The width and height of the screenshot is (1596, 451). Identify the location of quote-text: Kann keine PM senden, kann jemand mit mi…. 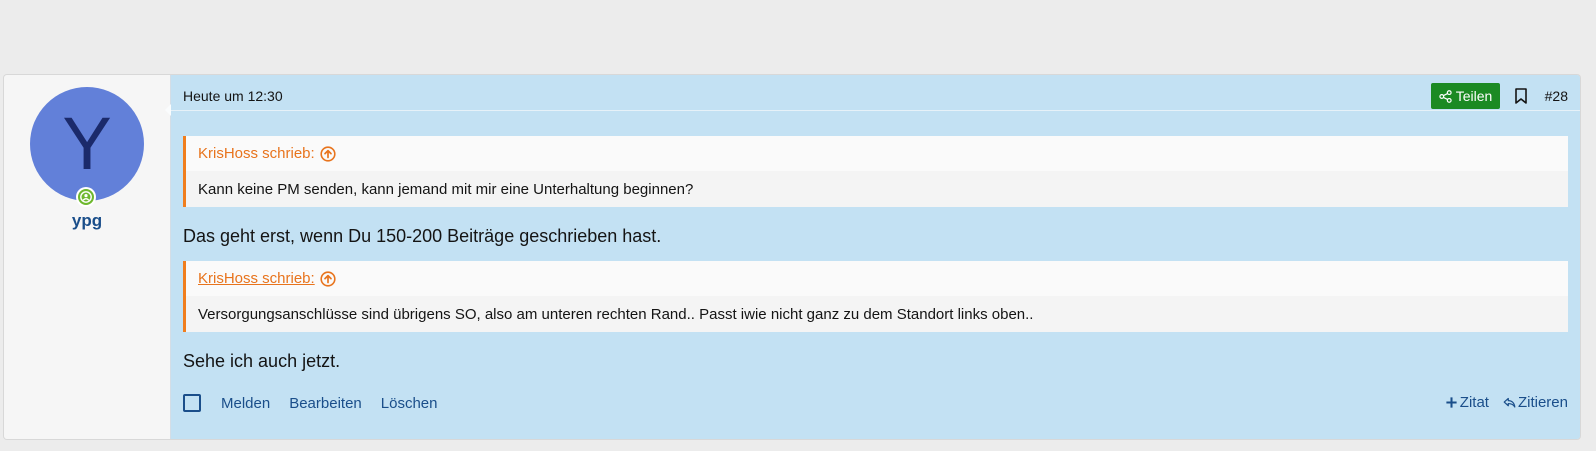
(446, 189).